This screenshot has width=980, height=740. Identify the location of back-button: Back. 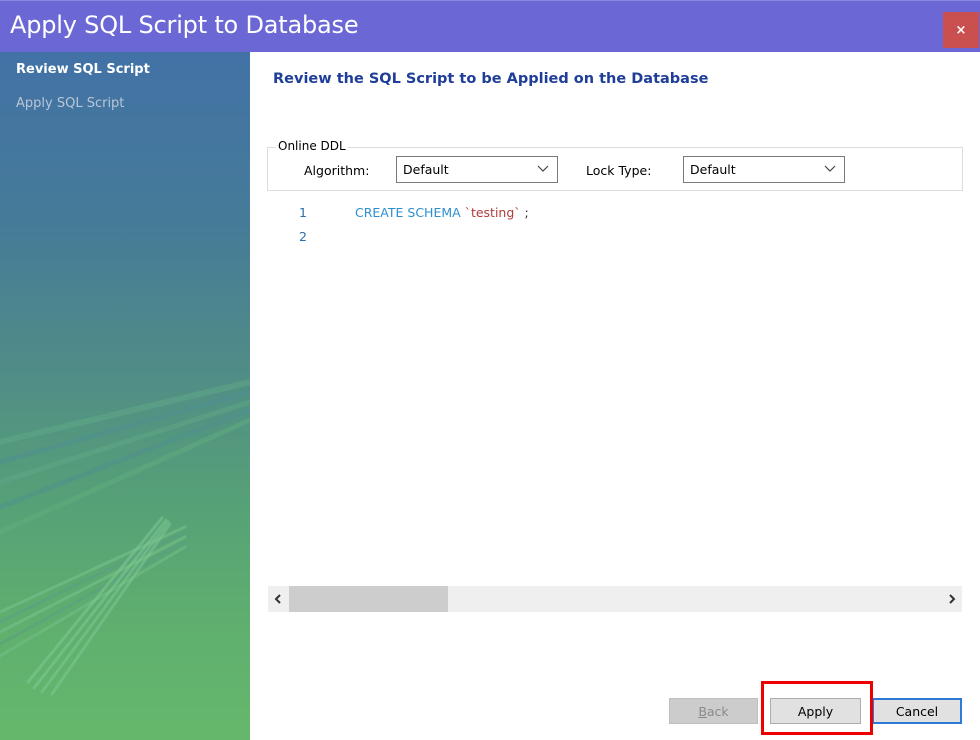
(713, 711).